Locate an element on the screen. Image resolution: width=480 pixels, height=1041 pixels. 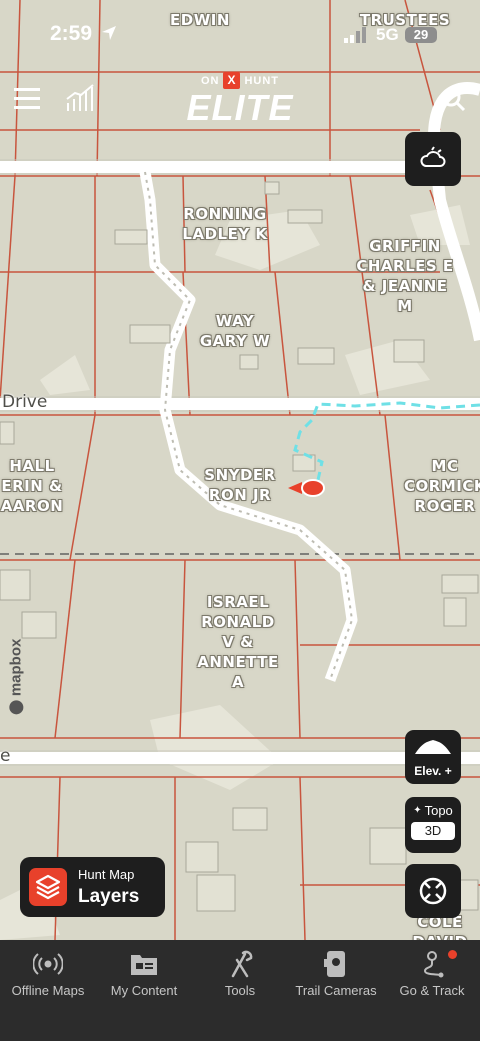
mapbox-attribution: mapbox is located at coordinates (15, 677).